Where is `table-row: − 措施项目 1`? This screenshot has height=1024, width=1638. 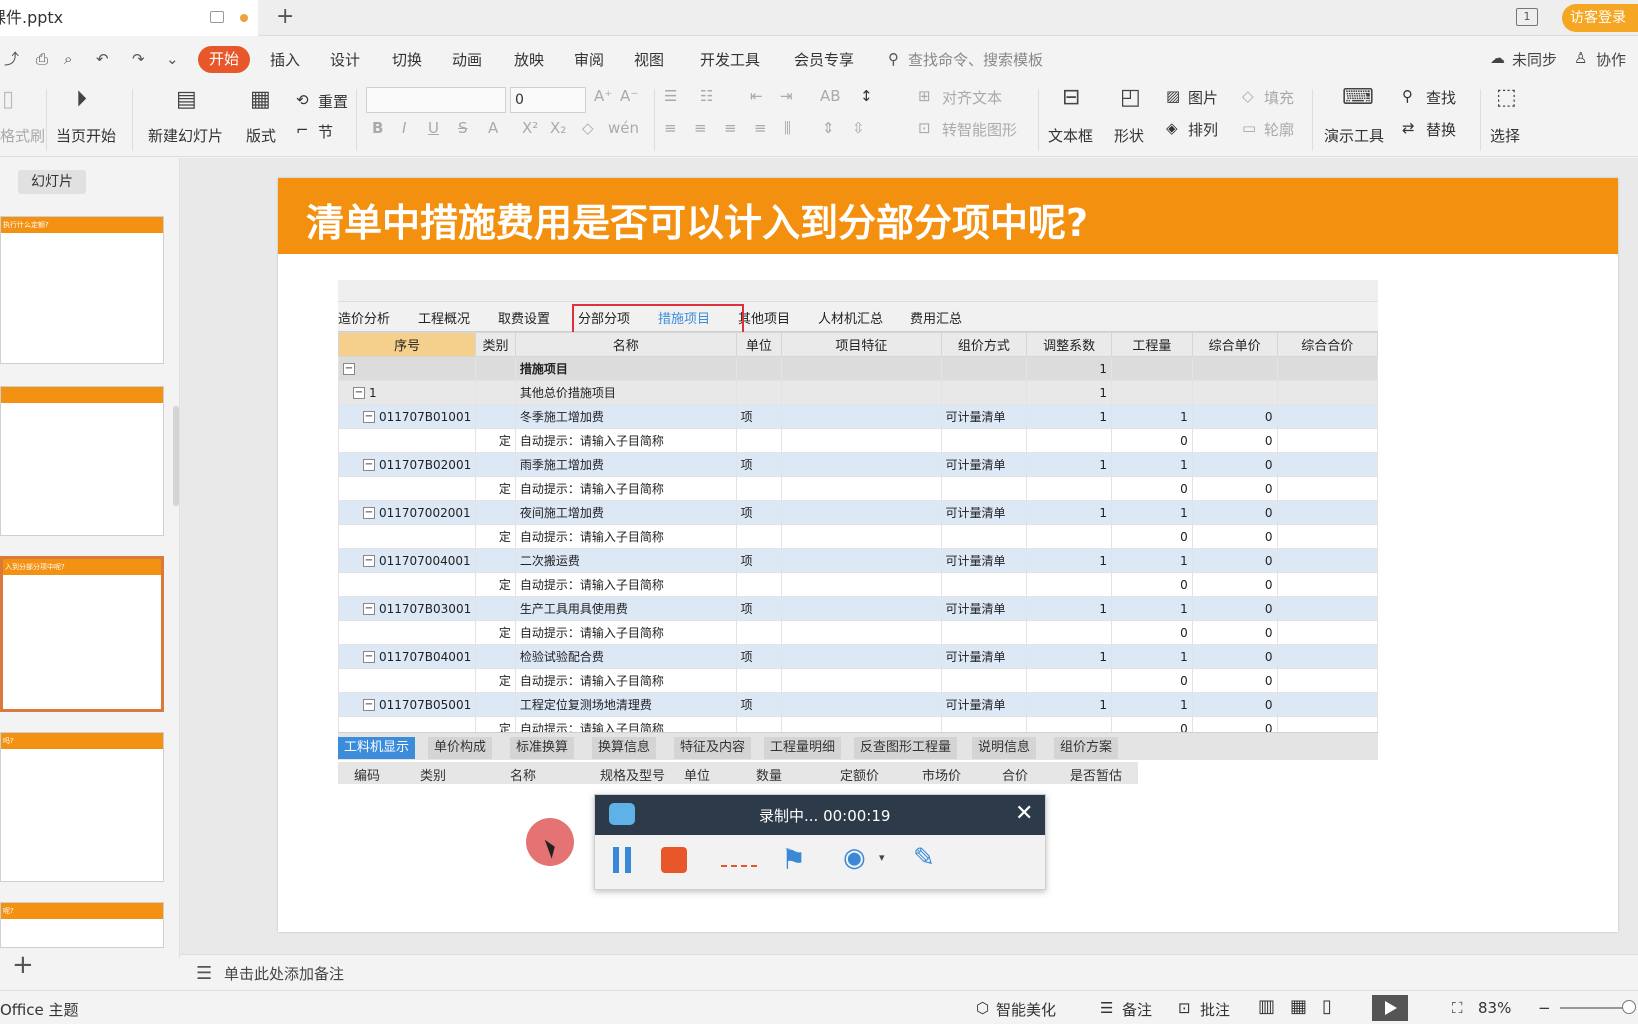
table-row: − 措施项目 1 is located at coordinates (858, 368).